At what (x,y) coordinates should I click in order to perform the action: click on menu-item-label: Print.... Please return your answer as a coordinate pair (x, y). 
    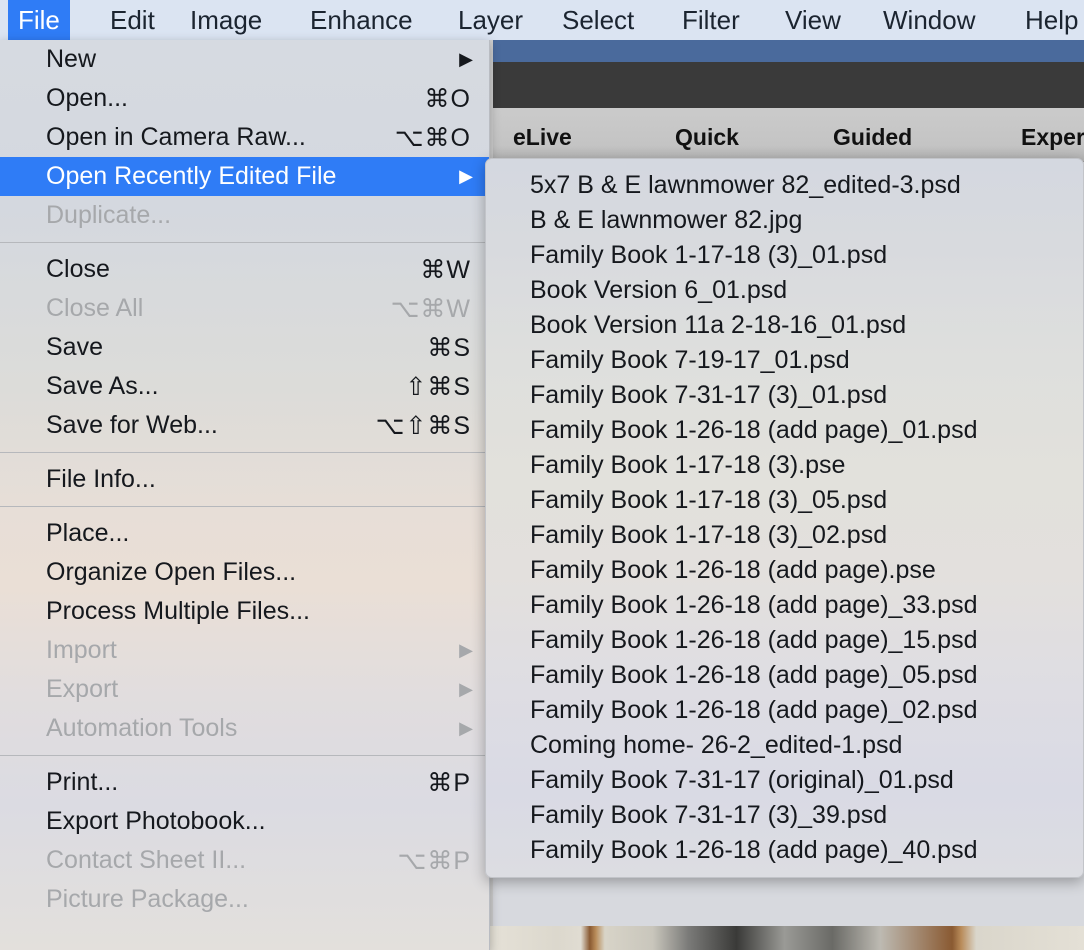
    Looking at the image, I should click on (82, 782).